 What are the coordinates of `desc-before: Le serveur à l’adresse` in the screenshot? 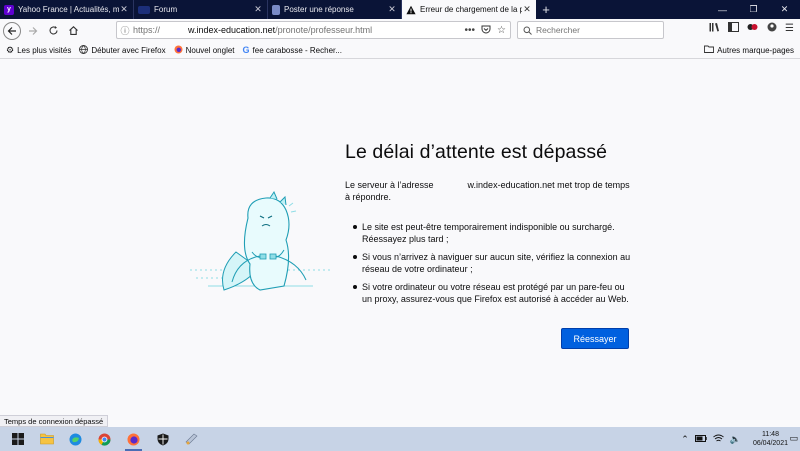 It's located at (389, 185).